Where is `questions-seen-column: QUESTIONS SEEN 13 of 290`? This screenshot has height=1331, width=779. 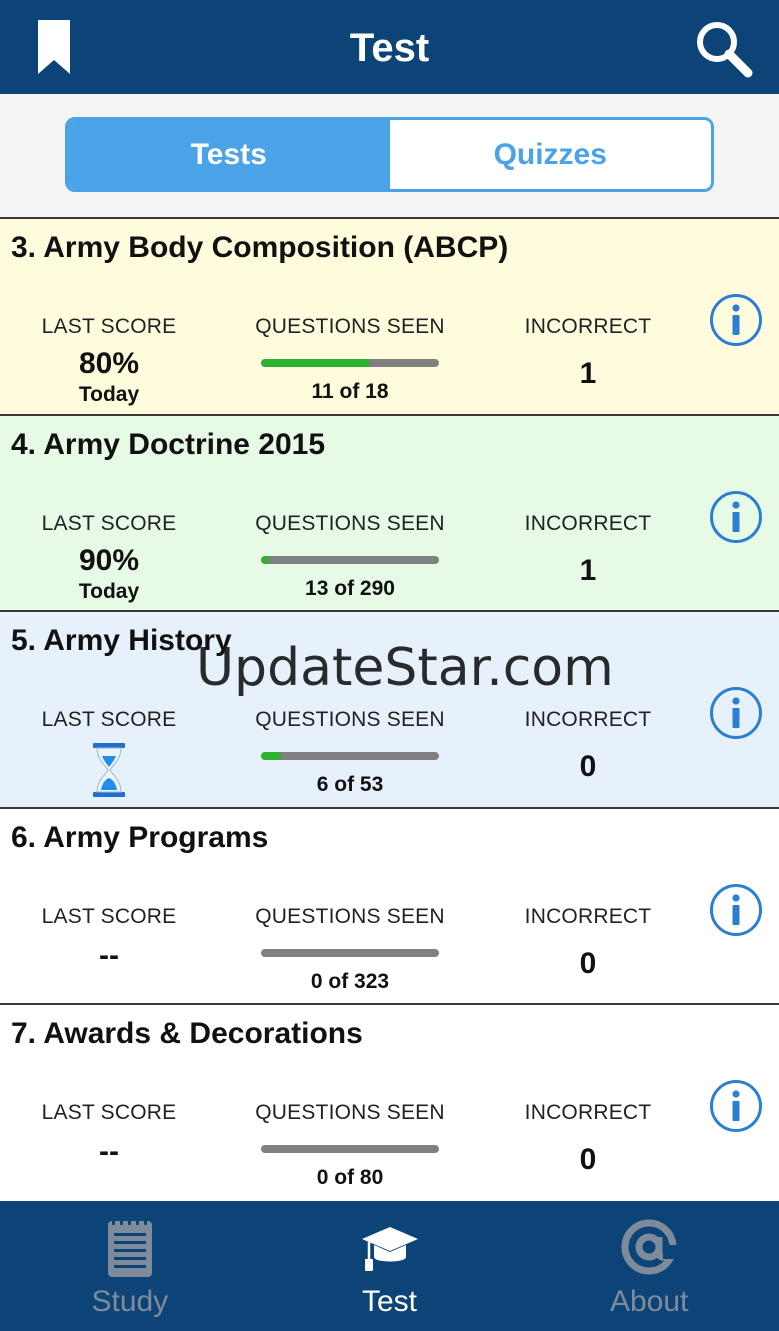 questions-seen-column: QUESTIONS SEEN 13 of 290 is located at coordinates (350, 556).